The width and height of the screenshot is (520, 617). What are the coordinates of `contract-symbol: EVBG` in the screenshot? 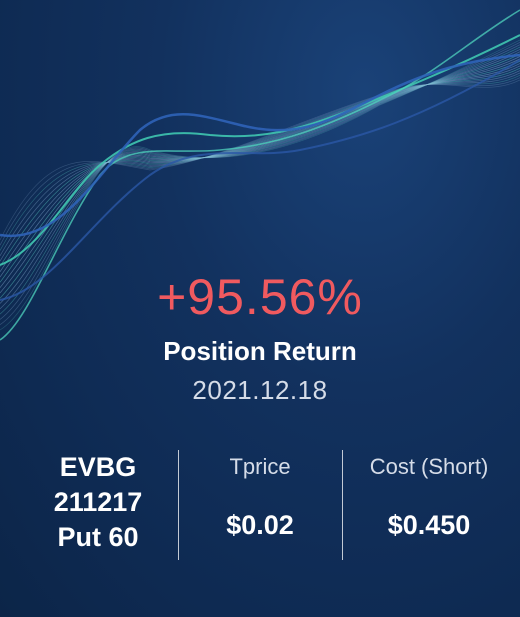 It's located at (98, 467).